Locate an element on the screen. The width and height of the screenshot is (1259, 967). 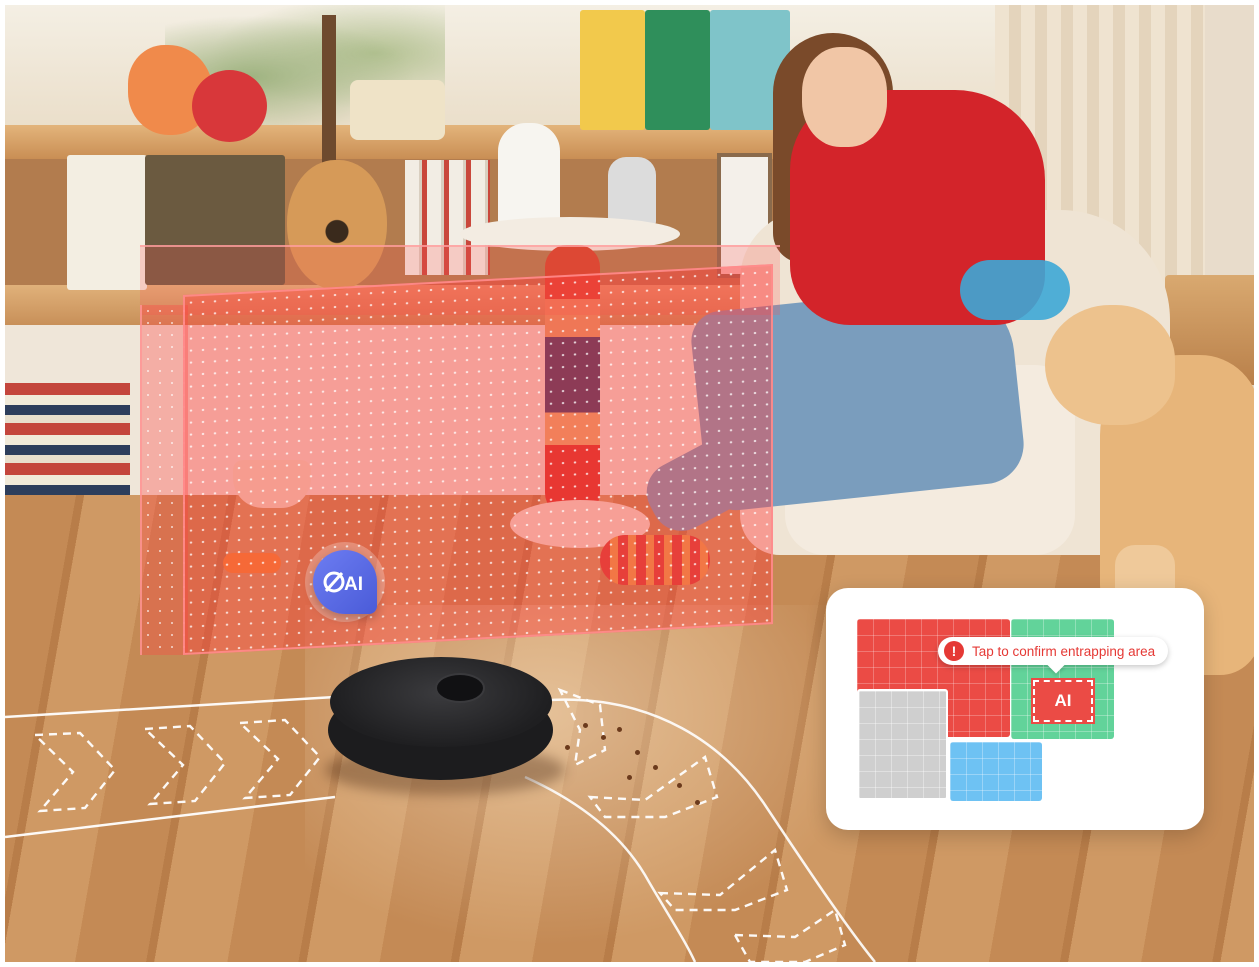
confirm-entrapping-tooltip: ! Tap to confirm entrapping area is located at coordinates (1053, 651).